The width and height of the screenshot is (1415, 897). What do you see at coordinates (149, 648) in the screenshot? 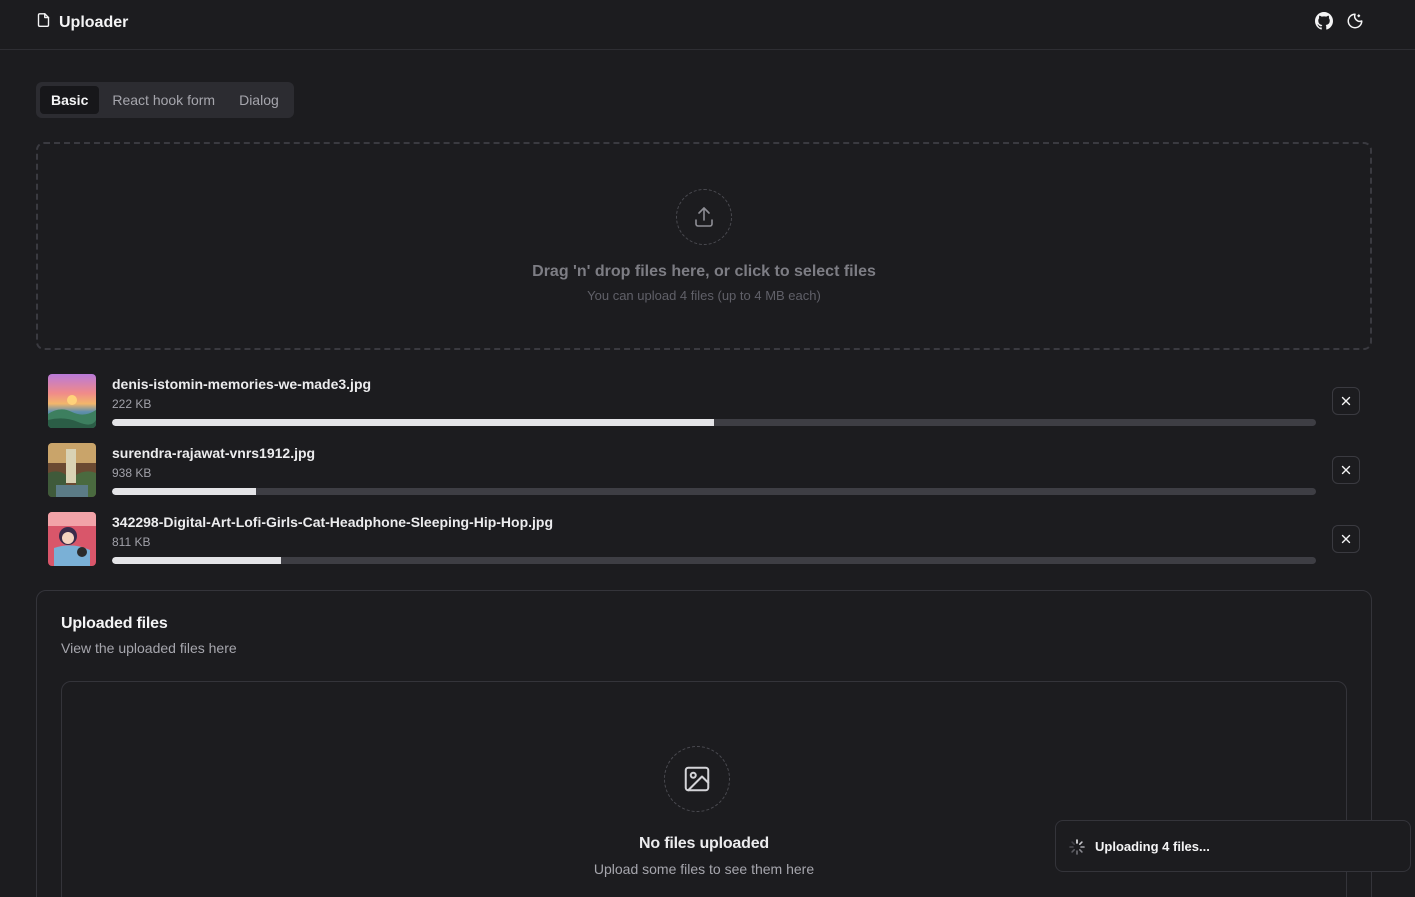
I see `card-description: View the uploaded files here` at bounding box center [149, 648].